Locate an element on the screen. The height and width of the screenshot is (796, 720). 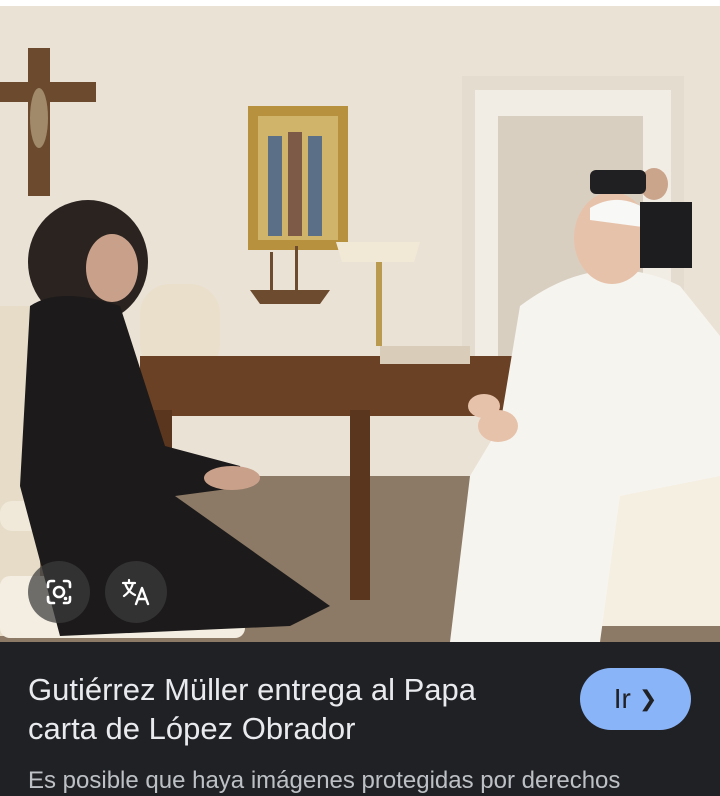
camera-lens-icon is located at coordinates (59, 592).